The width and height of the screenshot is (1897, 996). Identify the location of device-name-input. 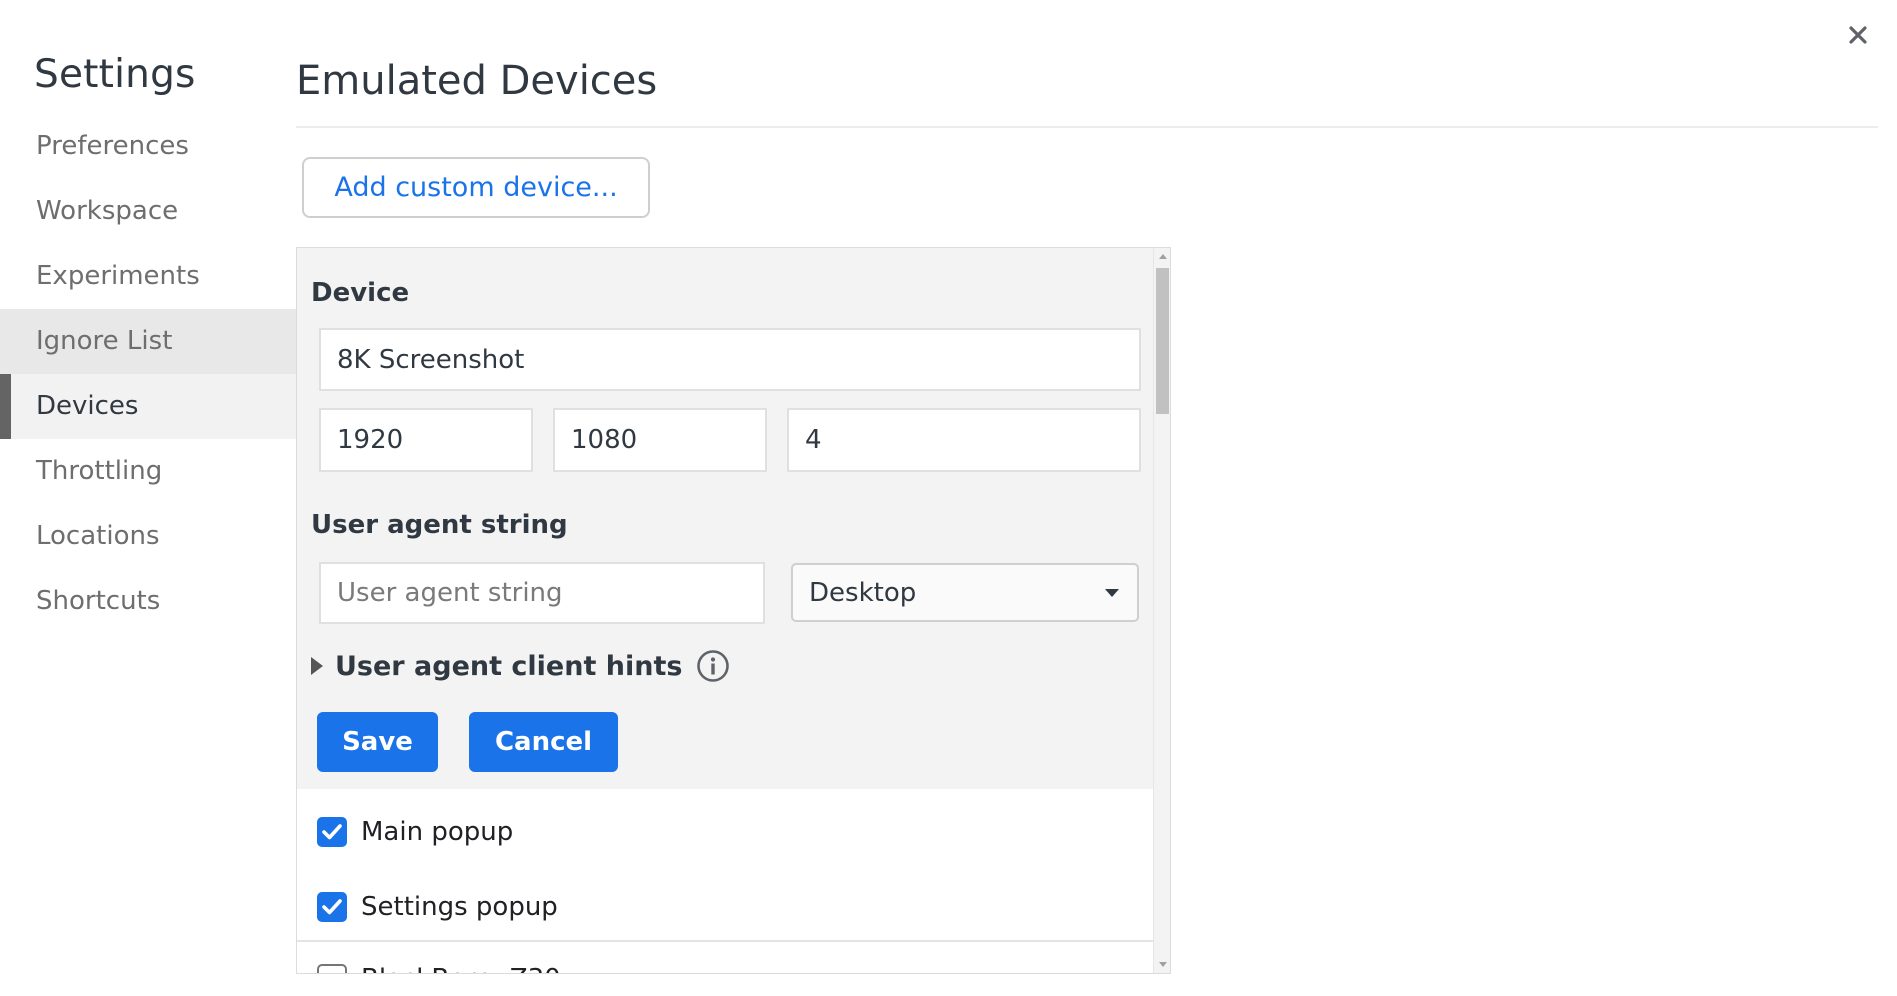
(730, 359).